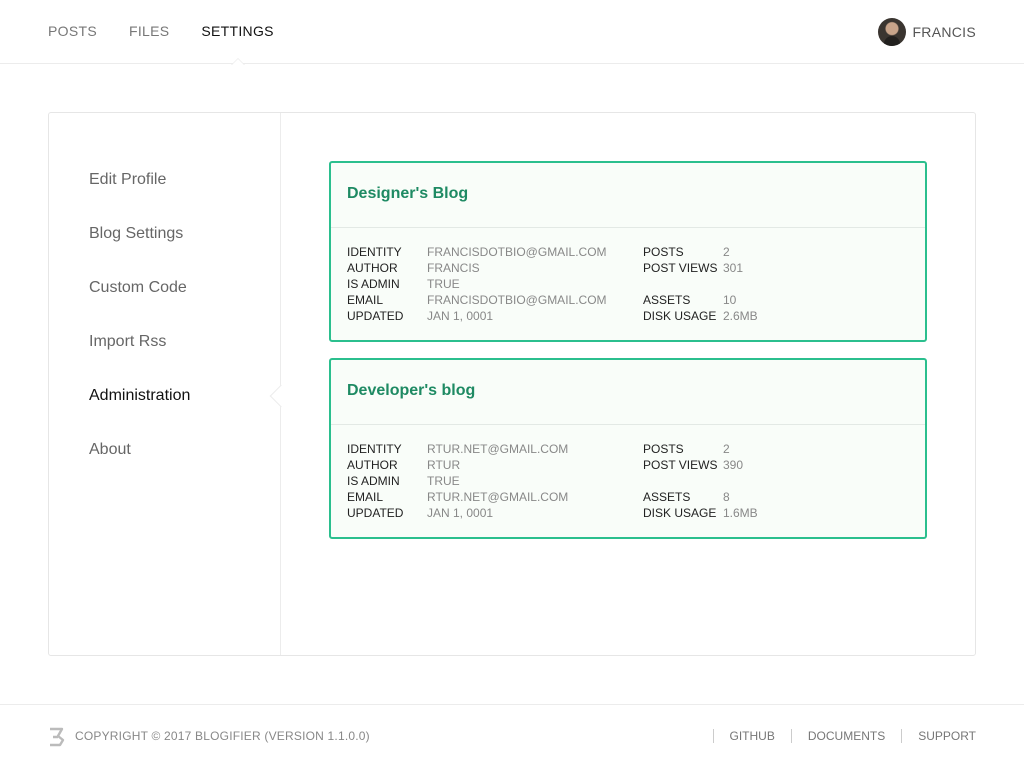 Image resolution: width=1024 pixels, height=768 pixels. What do you see at coordinates (444, 465) in the screenshot?
I see `author-value: RTUR` at bounding box center [444, 465].